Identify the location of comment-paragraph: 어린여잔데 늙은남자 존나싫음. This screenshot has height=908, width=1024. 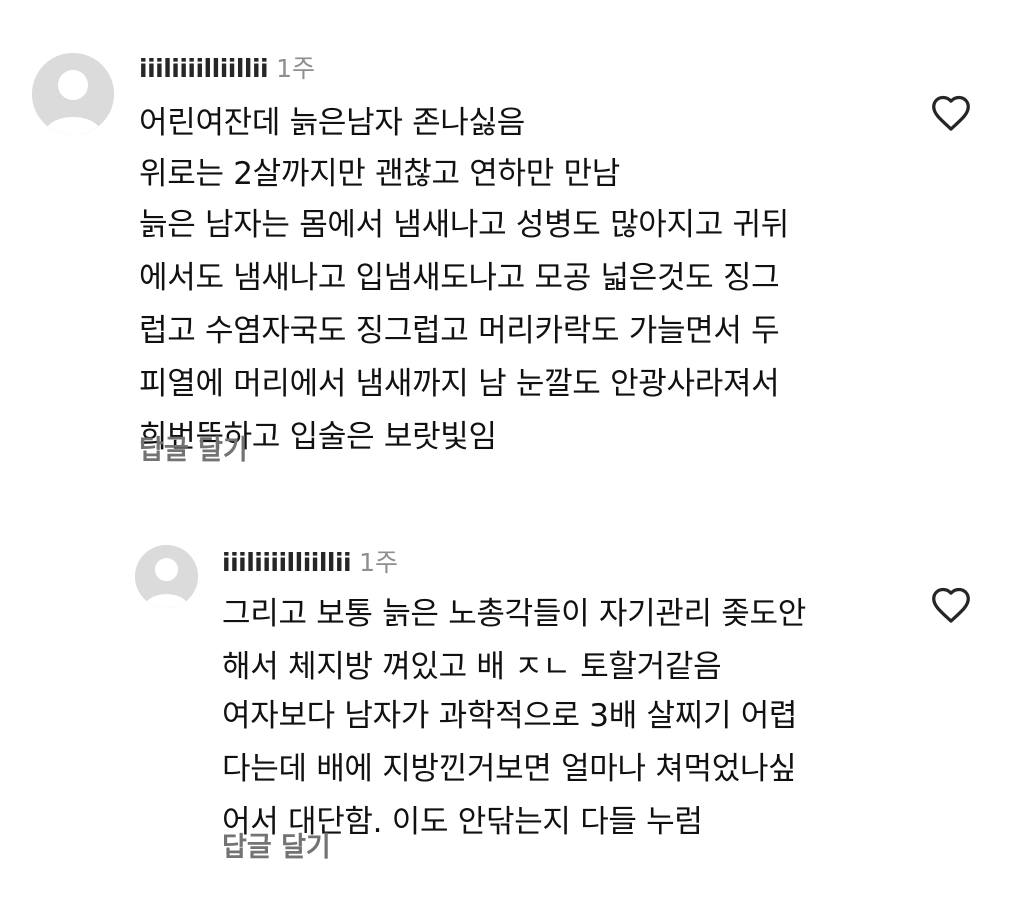
(332, 123).